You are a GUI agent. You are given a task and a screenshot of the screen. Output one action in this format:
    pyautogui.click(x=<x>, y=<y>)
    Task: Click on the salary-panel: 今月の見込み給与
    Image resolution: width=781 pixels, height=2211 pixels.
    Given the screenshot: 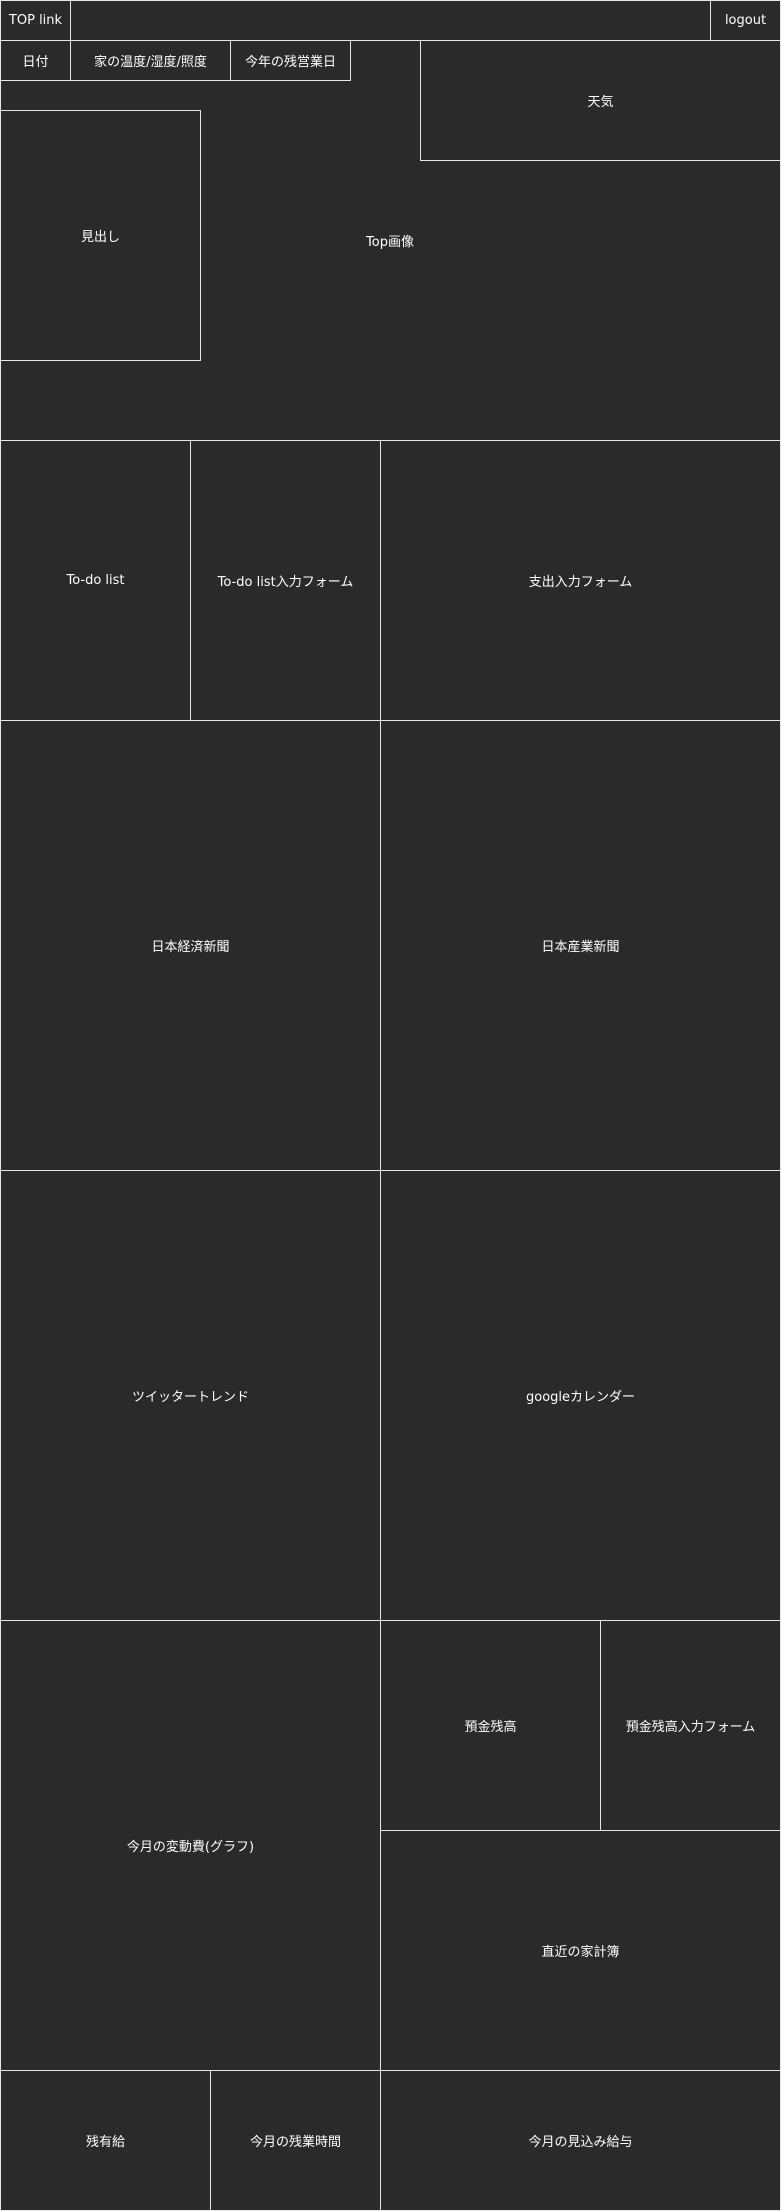 What is the action you would take?
    pyautogui.click(x=580, y=2140)
    